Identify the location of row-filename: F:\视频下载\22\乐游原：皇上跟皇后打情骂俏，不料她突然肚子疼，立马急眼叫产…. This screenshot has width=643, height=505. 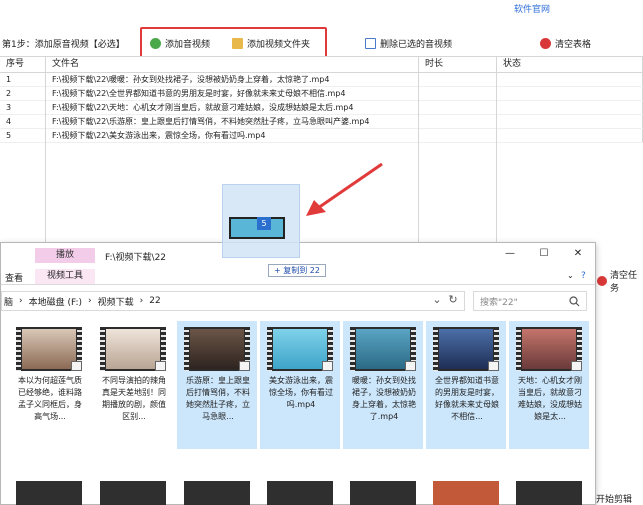
(232, 121).